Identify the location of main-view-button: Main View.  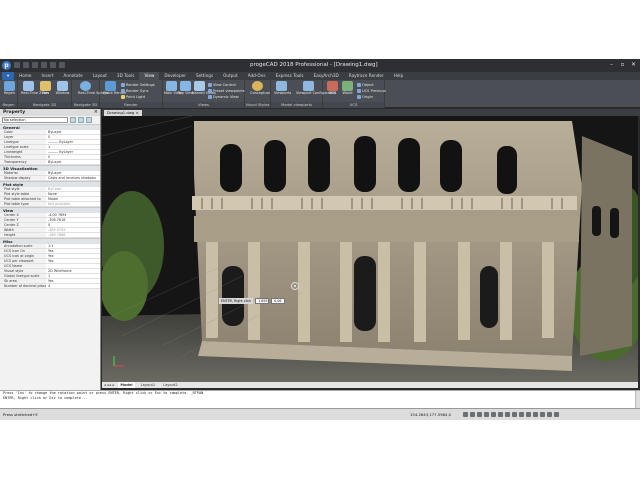
(173, 91).